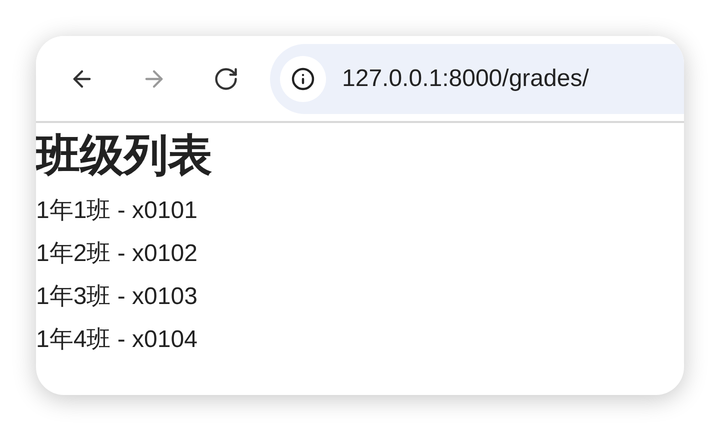 This screenshot has width=720, height=432. What do you see at coordinates (226, 79) in the screenshot?
I see `reload-icon` at bounding box center [226, 79].